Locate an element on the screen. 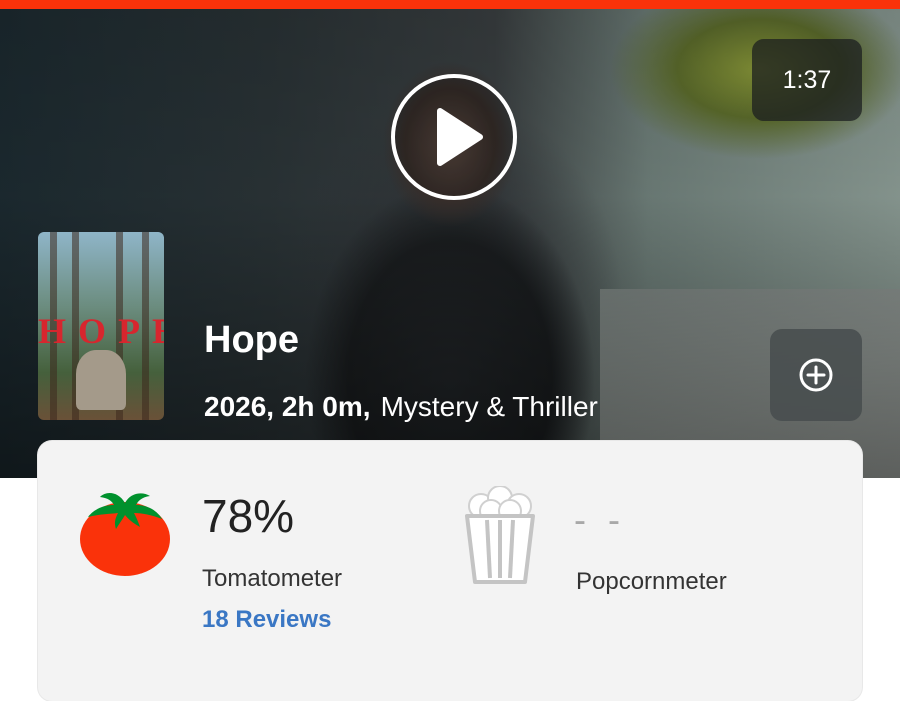 Image resolution: width=900 pixels, height=701 pixels. play-button is located at coordinates (454, 137).